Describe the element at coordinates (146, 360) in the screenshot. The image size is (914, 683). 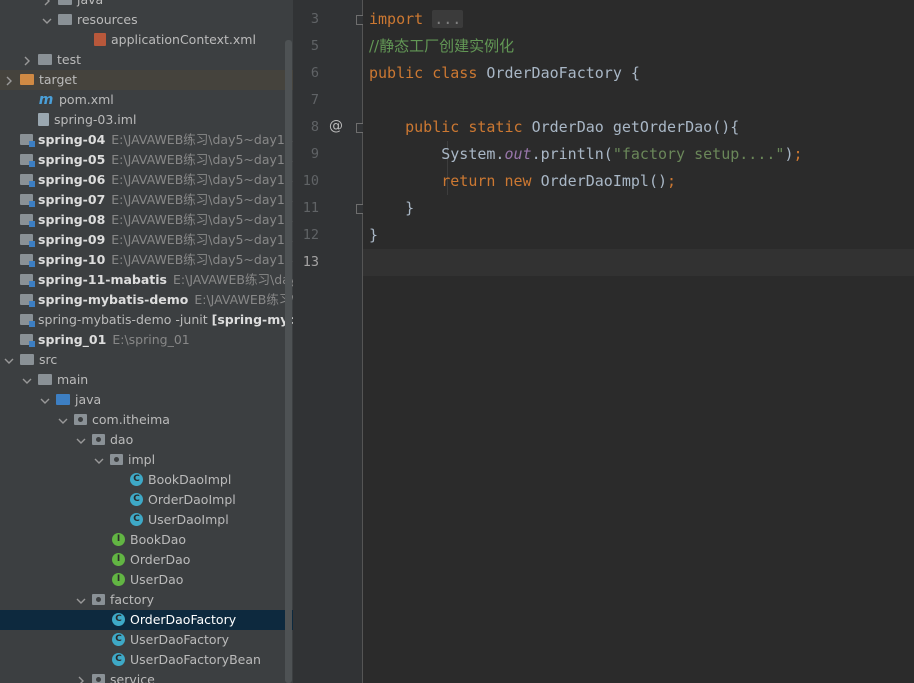
I see `tree-item: src` at that location.